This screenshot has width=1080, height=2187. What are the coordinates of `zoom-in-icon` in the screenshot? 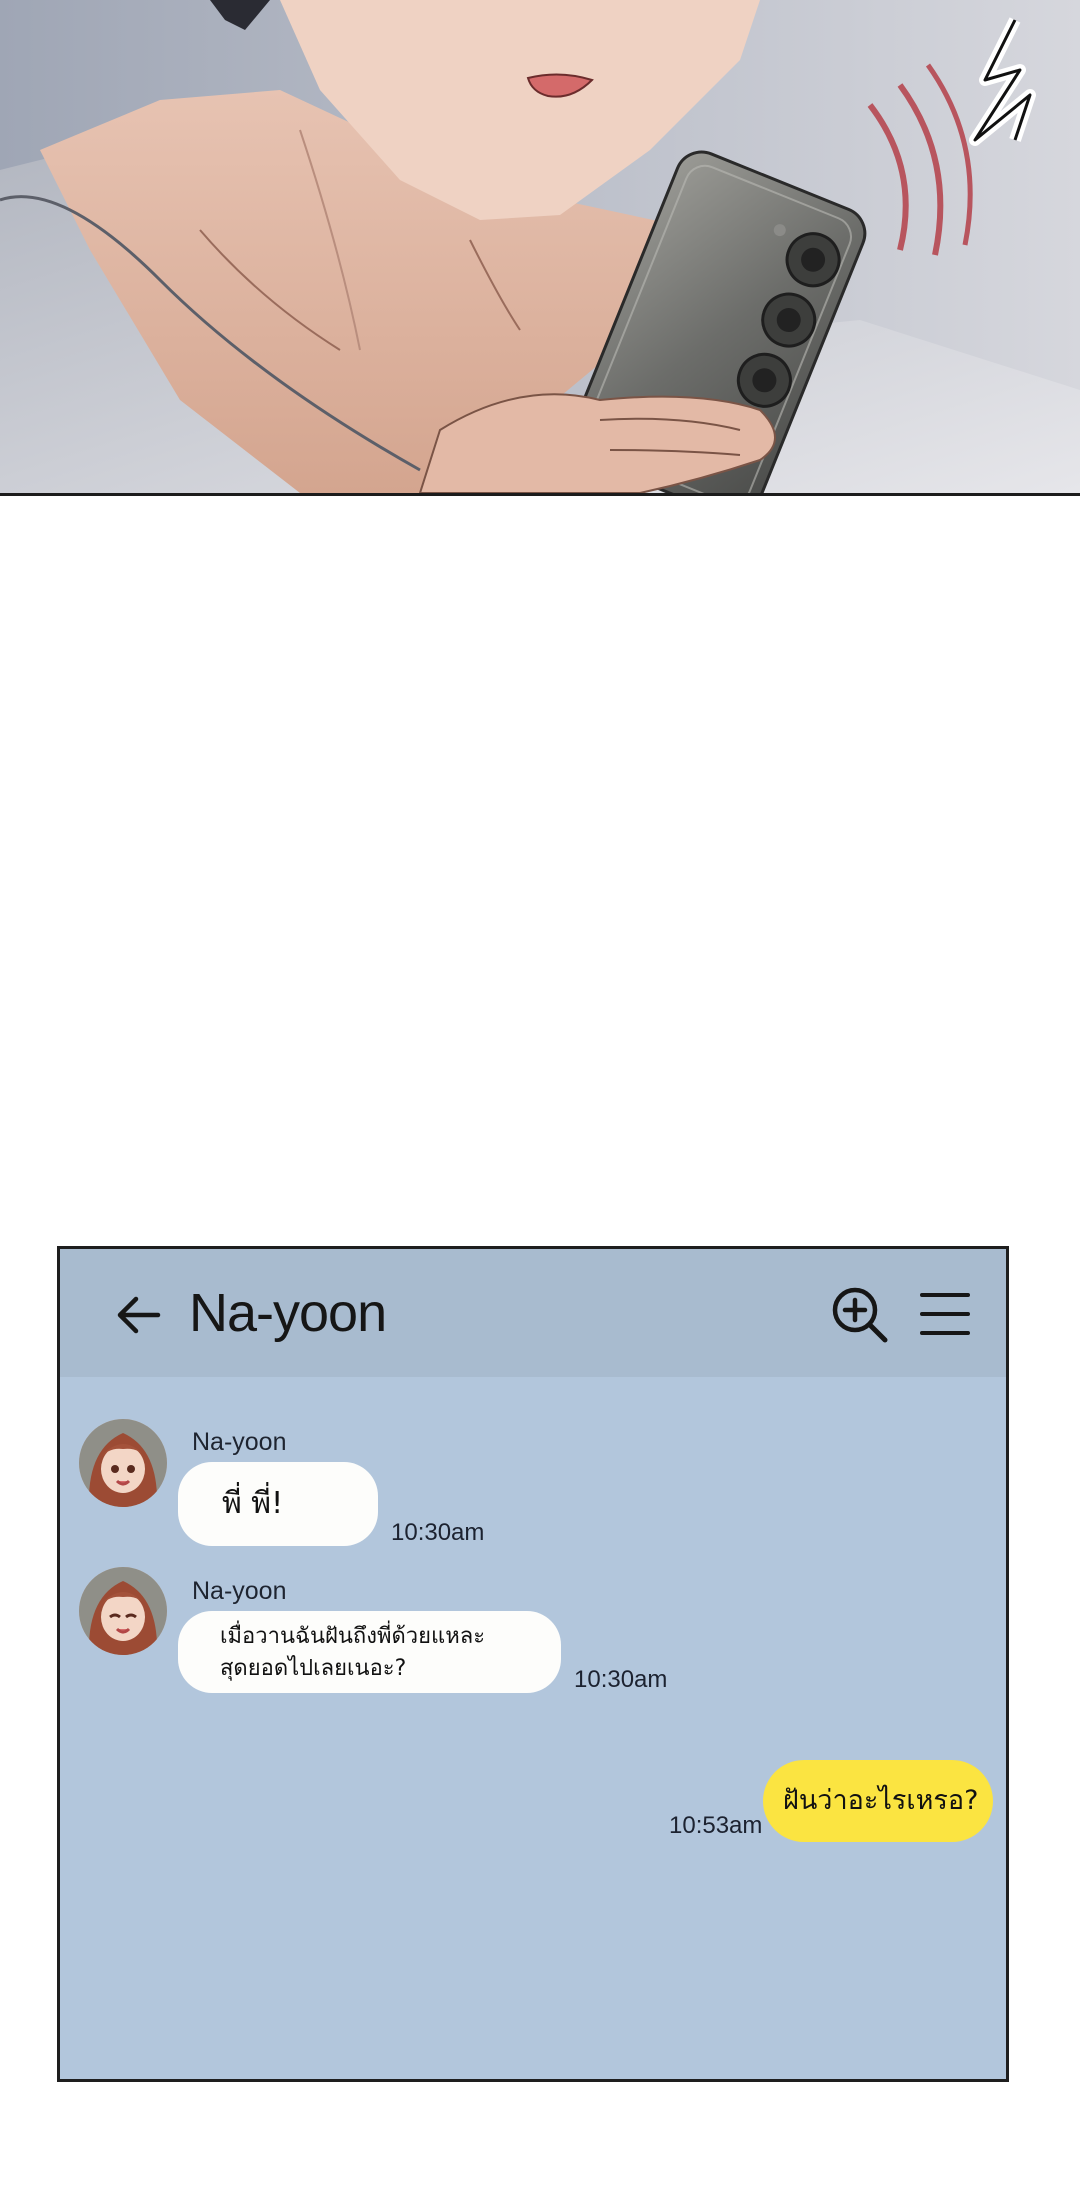 It's located at (860, 1315).